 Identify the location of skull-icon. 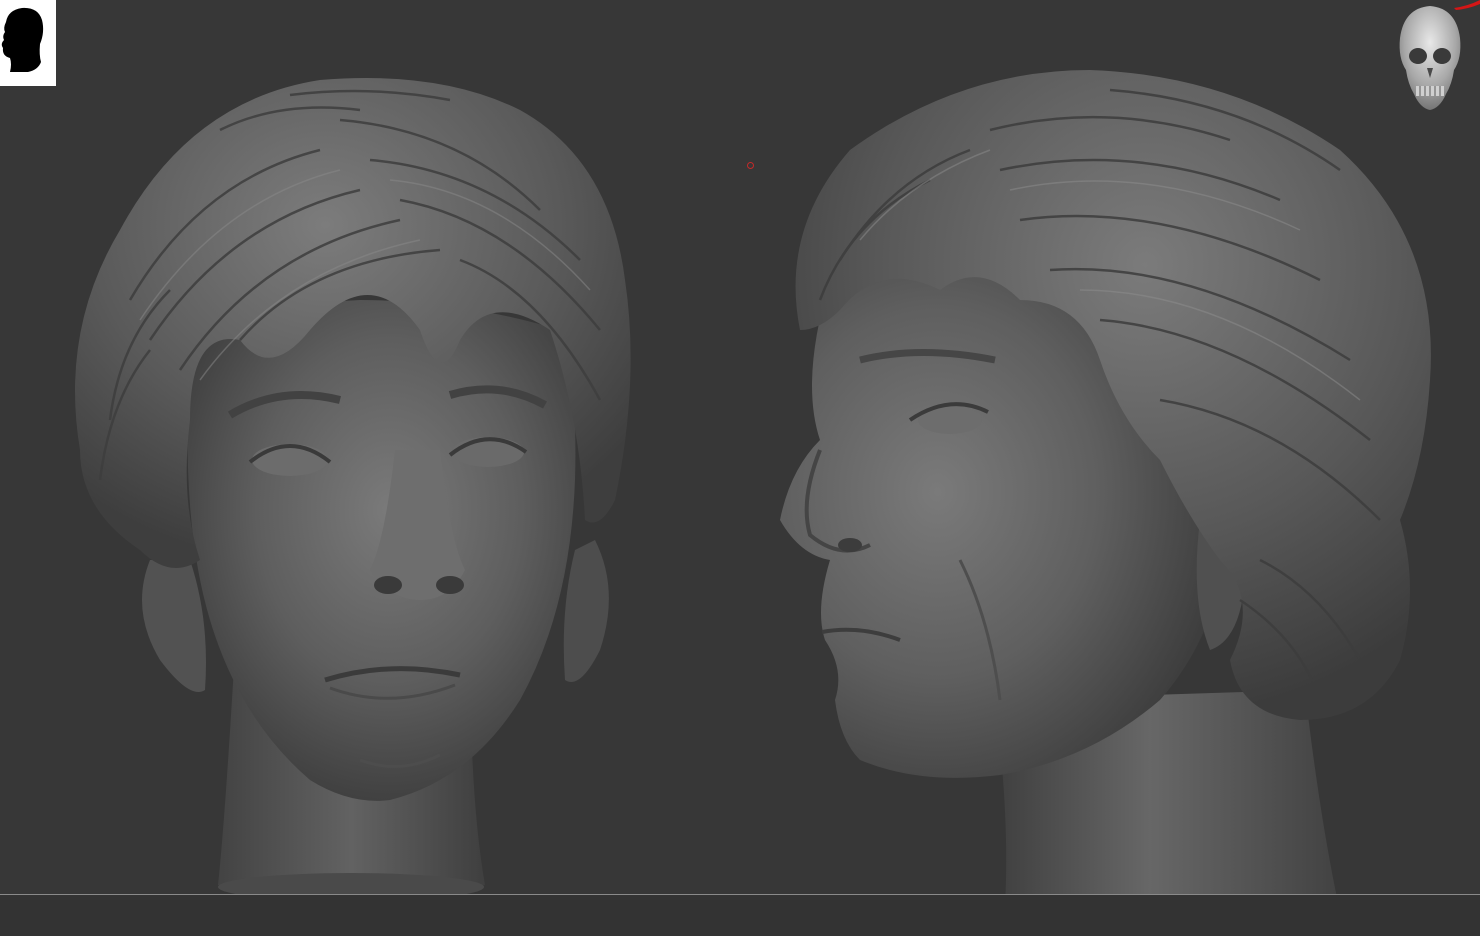
(1430, 58).